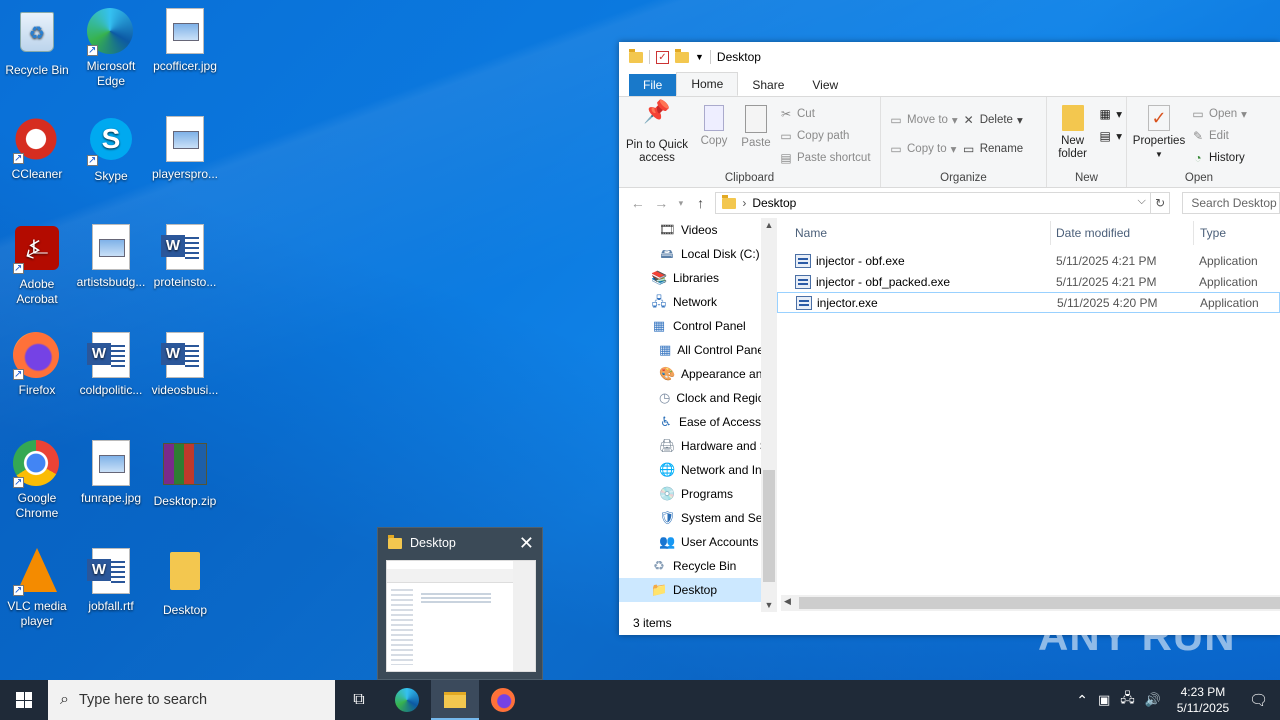  What do you see at coordinates (681, 203) in the screenshot?
I see `recent-locations-chevron-icon: ▾` at bounding box center [681, 203].